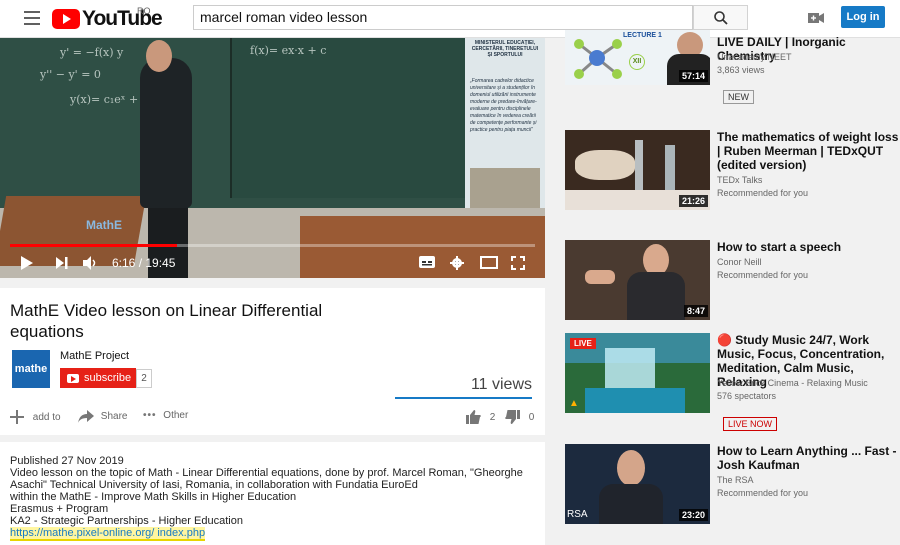 This screenshot has height=545, width=900. Describe the element at coordinates (93, 245) in the screenshot. I see `progress-fill` at that location.